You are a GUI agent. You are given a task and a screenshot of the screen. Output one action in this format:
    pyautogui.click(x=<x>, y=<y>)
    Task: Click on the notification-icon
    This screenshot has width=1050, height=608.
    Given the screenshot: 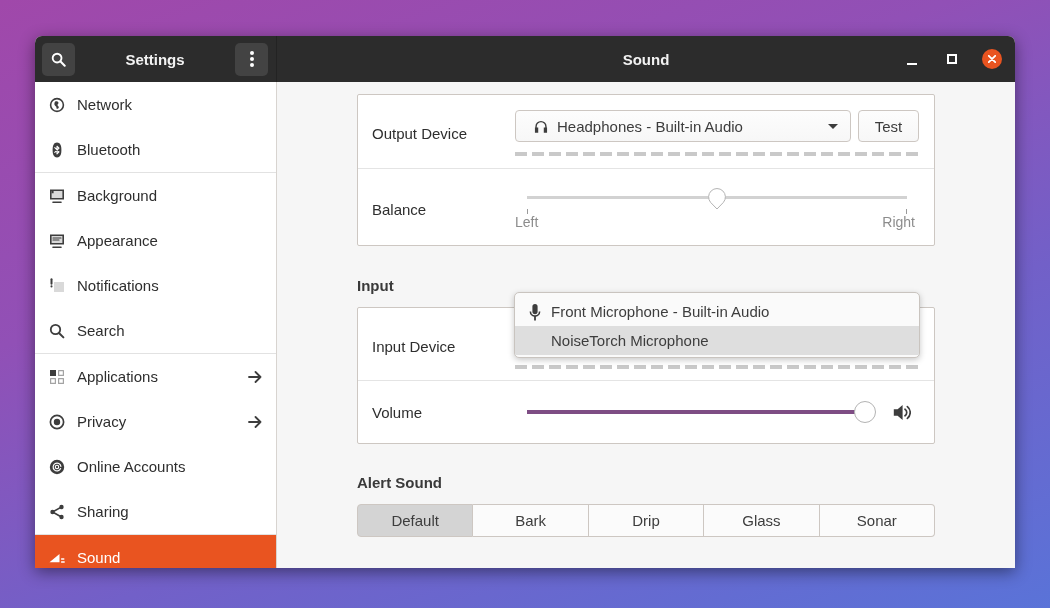 What is the action you would take?
    pyautogui.click(x=57, y=285)
    